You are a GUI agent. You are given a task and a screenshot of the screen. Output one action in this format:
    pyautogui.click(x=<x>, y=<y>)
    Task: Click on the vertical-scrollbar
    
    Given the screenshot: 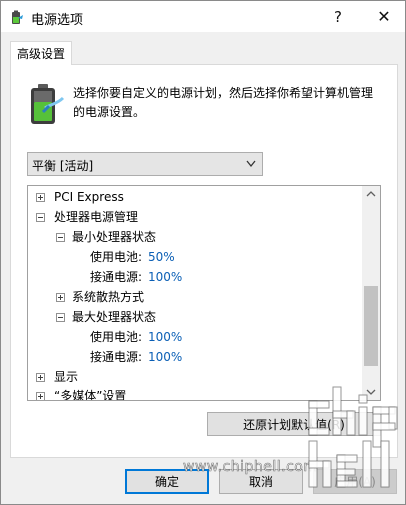 What is the action you would take?
    pyautogui.click(x=371, y=293)
    